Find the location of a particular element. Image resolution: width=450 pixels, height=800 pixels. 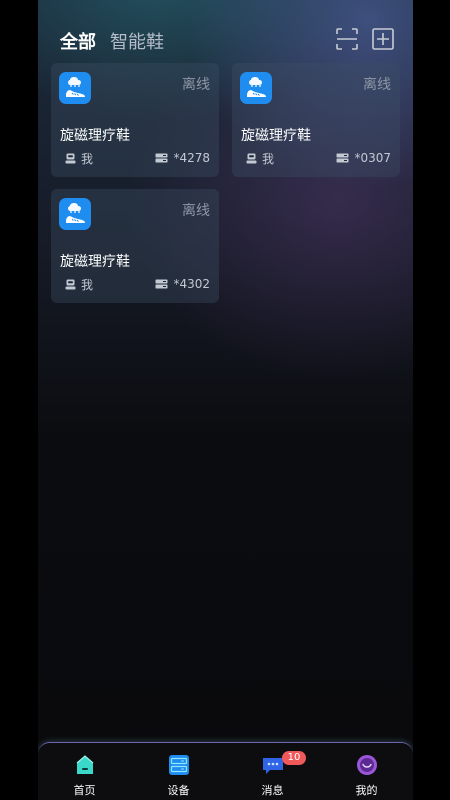

unread-badge: 10 is located at coordinates (294, 758).